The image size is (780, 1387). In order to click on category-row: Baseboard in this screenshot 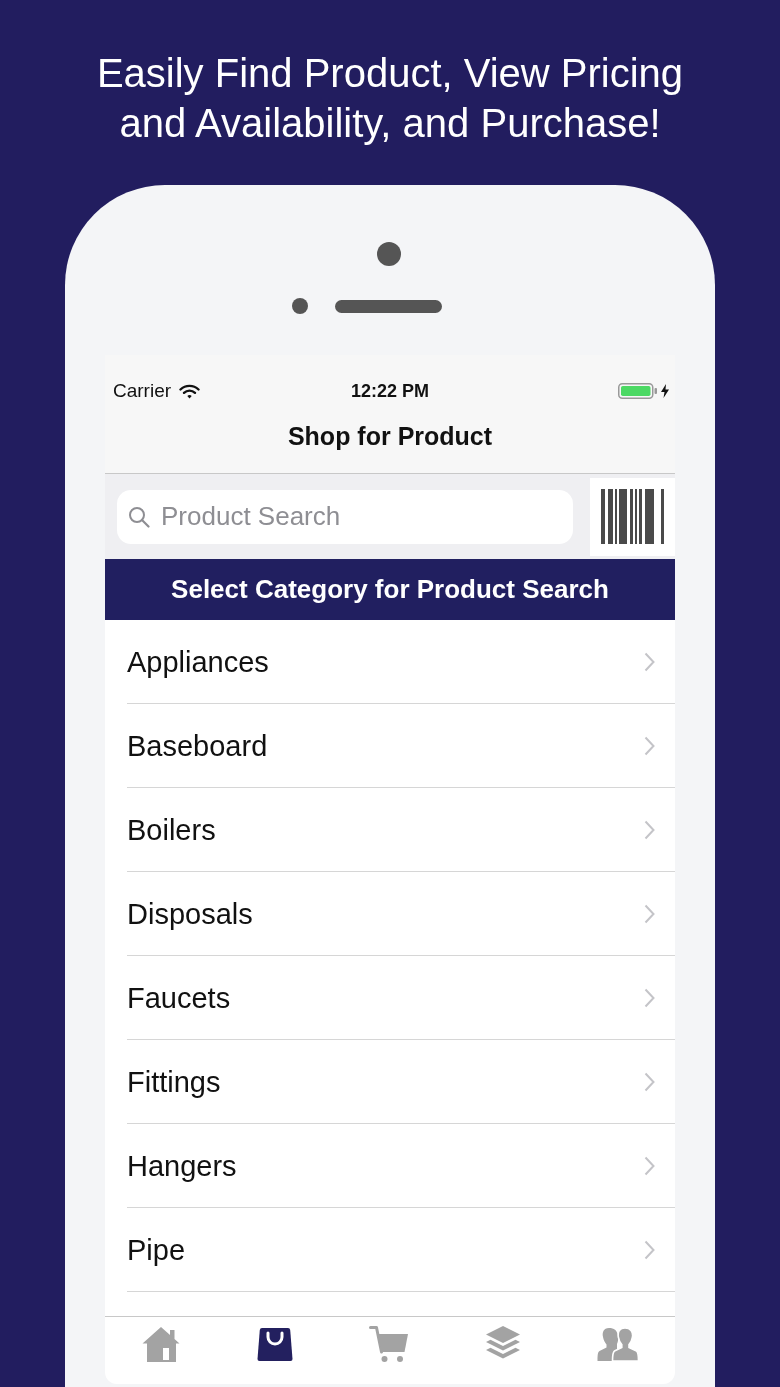, I will do `click(390, 746)`.